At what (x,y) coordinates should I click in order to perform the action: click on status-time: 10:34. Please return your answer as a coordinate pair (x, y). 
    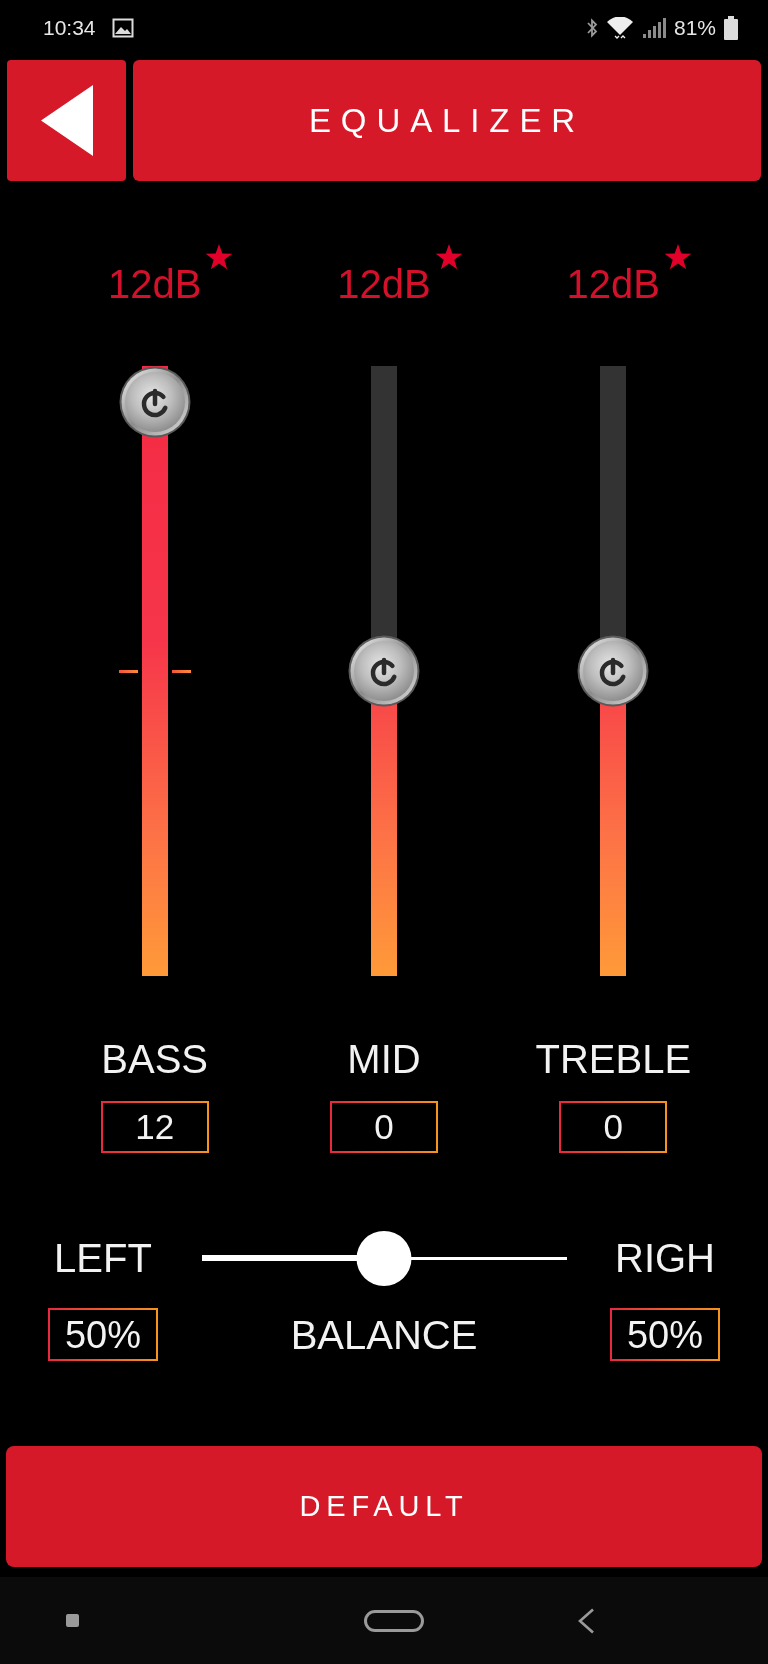
    Looking at the image, I should click on (69, 27).